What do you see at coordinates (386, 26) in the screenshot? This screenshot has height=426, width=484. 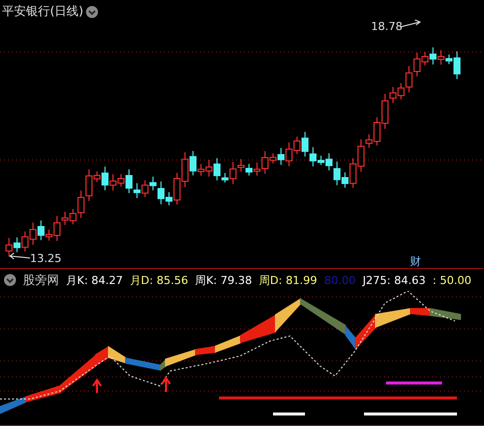 I see `high-price-label: 18.78` at bounding box center [386, 26].